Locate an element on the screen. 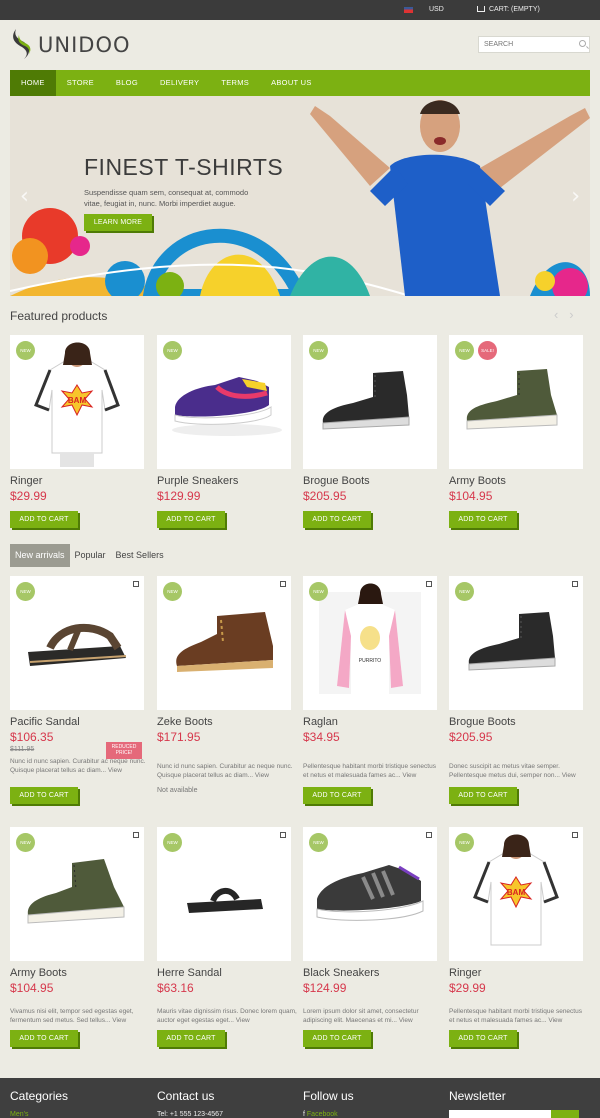  slider-prev-icon: ‹ is located at coordinates (24, 196).